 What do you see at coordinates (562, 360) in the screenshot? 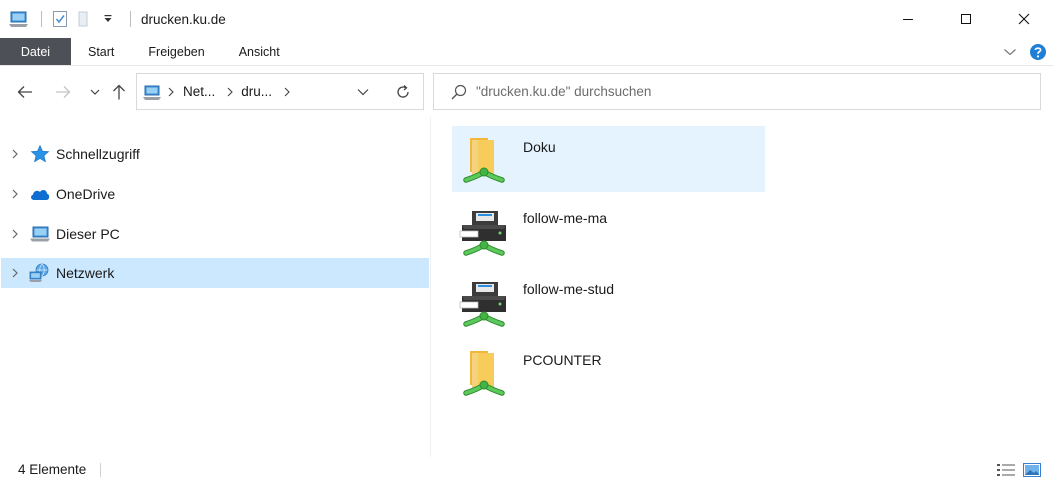
I see `item-name: PCOUNTER` at bounding box center [562, 360].